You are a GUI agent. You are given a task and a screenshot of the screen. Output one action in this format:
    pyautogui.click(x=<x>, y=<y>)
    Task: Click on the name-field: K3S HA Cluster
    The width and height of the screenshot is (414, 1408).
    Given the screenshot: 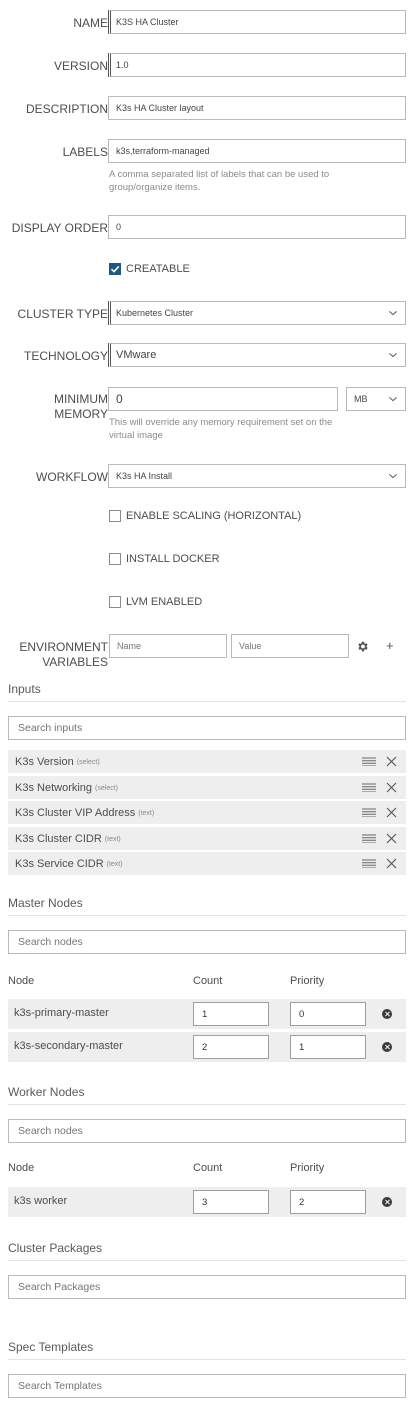 What is the action you would take?
    pyautogui.click(x=257, y=22)
    